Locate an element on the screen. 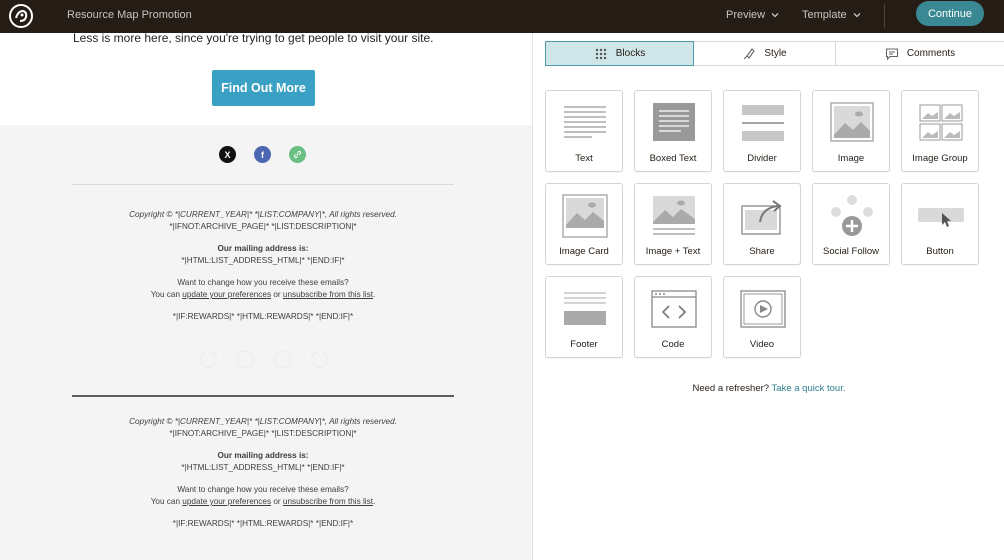  block-image: Image is located at coordinates (851, 131).